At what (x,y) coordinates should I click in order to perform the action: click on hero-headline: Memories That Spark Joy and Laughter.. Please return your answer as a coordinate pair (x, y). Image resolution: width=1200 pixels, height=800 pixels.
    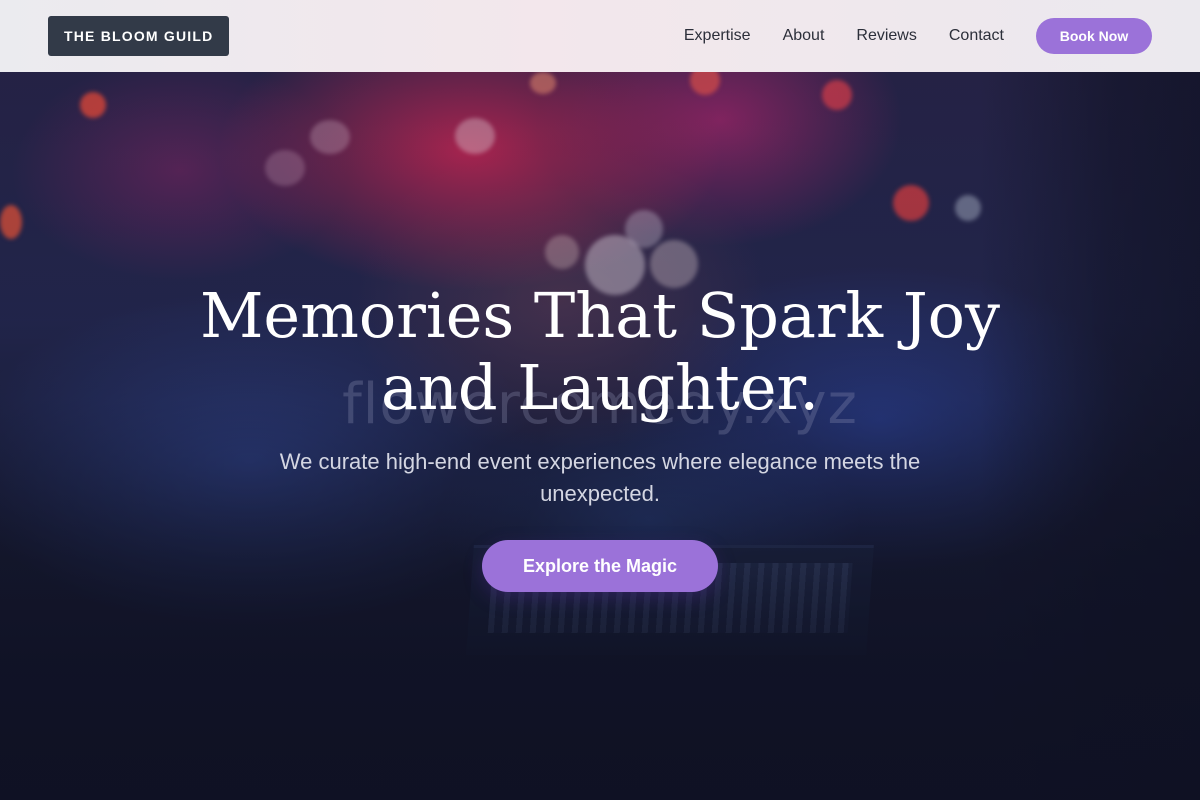
    Looking at the image, I should click on (600, 351).